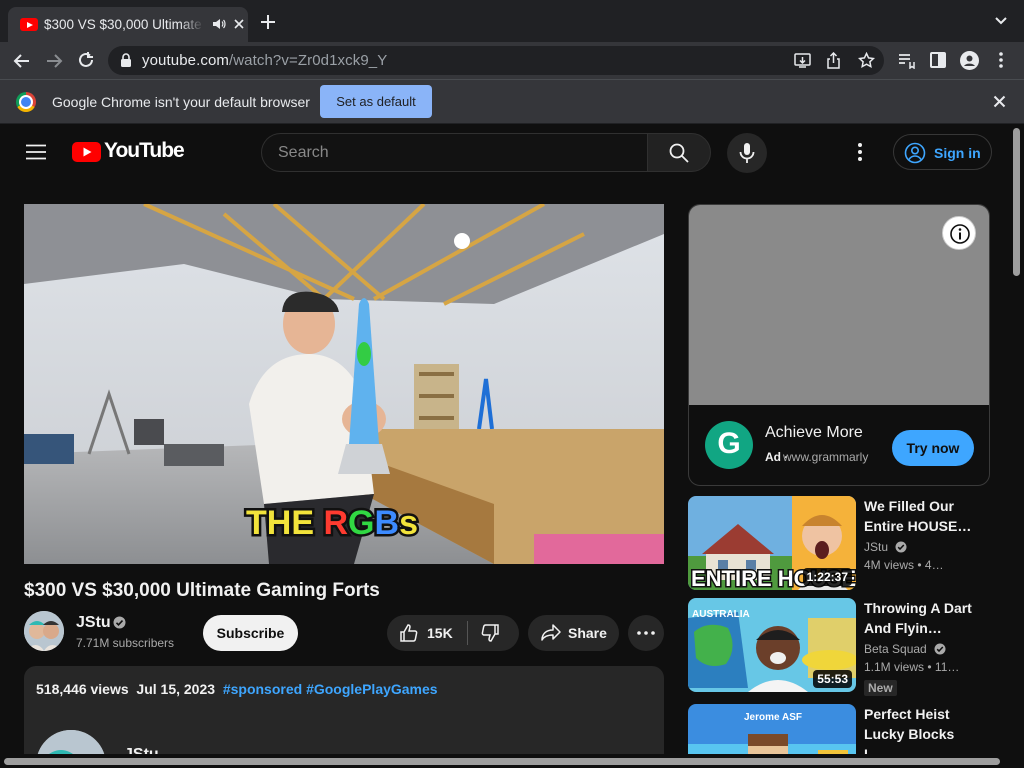 Image resolution: width=1024 pixels, height=768 pixels. I want to click on microphone-icon, so click(747, 153).